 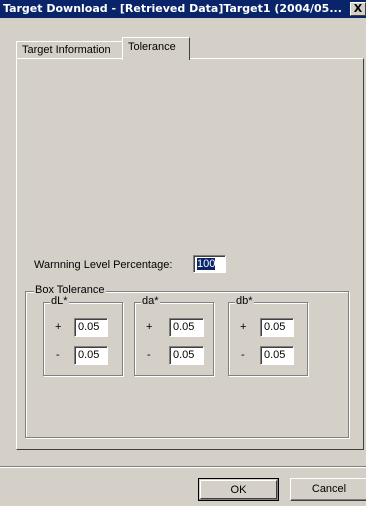 What do you see at coordinates (358, 9) in the screenshot?
I see `close-icon: X` at bounding box center [358, 9].